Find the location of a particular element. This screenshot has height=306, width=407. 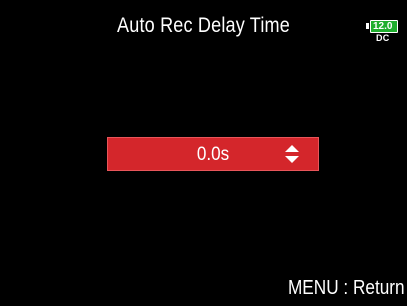

delay-time-value: 0.0s is located at coordinates (213, 154).